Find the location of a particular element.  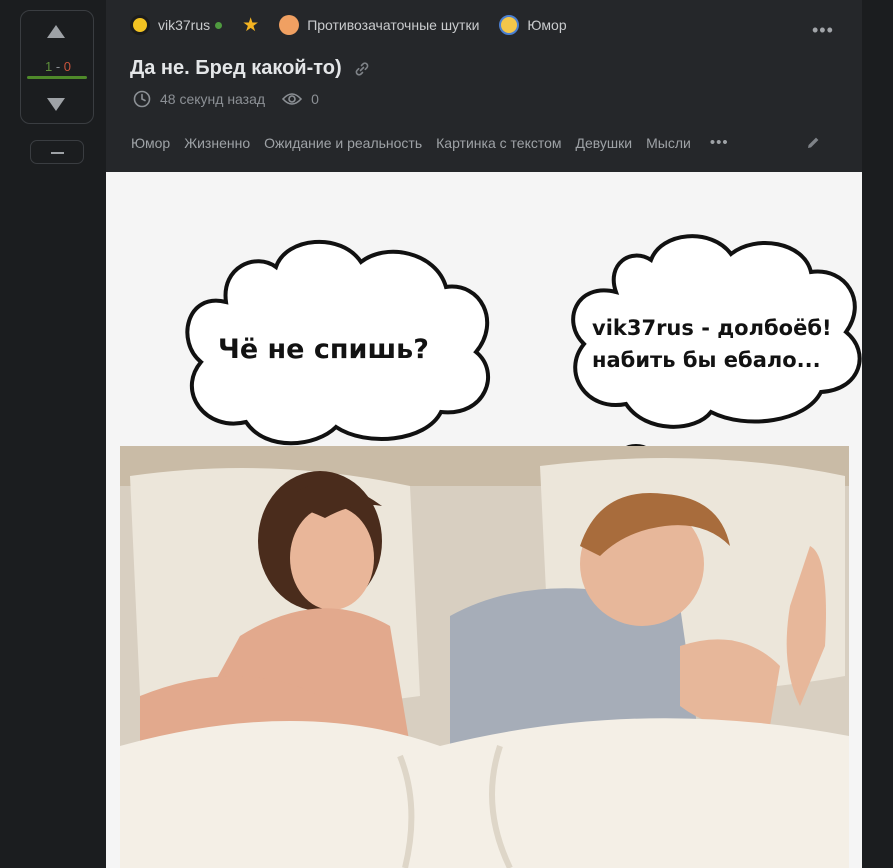

more-dots-icon: ••• is located at coordinates (823, 30).